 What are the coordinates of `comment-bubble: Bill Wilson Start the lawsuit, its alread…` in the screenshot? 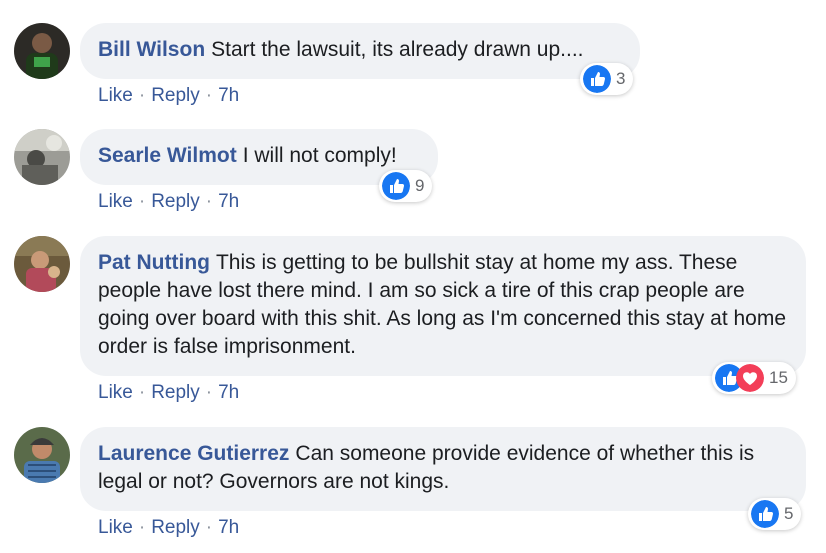 It's located at (360, 51).